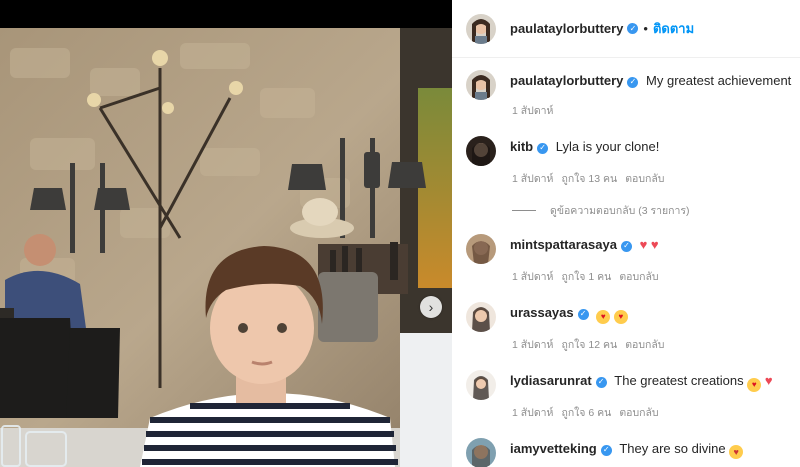 Image resolution: width=800 pixels, height=467 pixels. I want to click on comment-likes: ถูกใจ 6 คน, so click(586, 412).